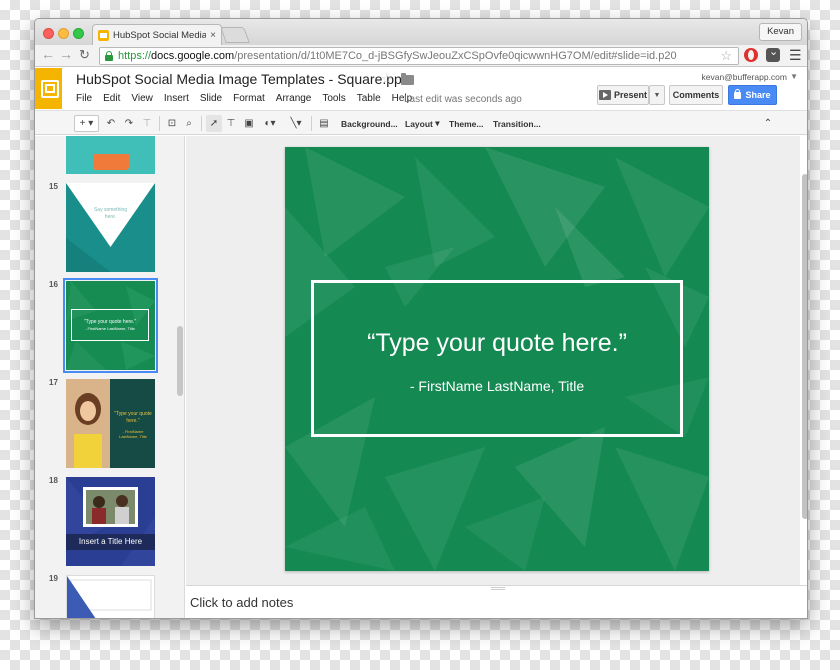 The image size is (840, 670). I want to click on layout-button: Layout ▾, so click(422, 123).